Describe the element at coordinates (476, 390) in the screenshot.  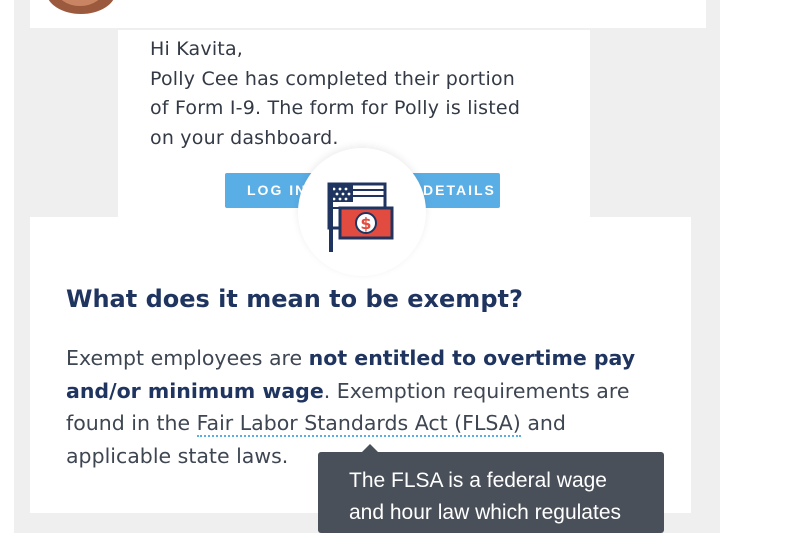
I see `info-text: . Exemption requirements are` at that location.